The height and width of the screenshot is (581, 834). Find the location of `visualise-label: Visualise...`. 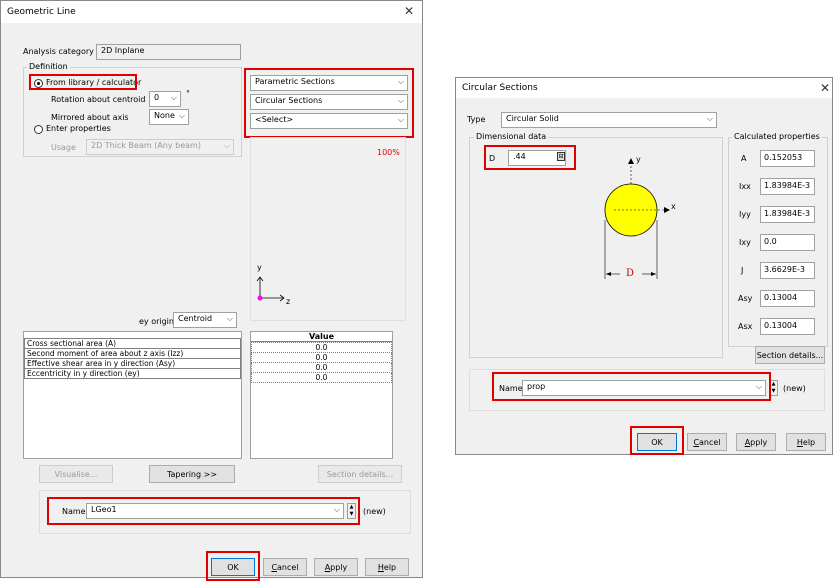

visualise-label: Visualise... is located at coordinates (76, 474).